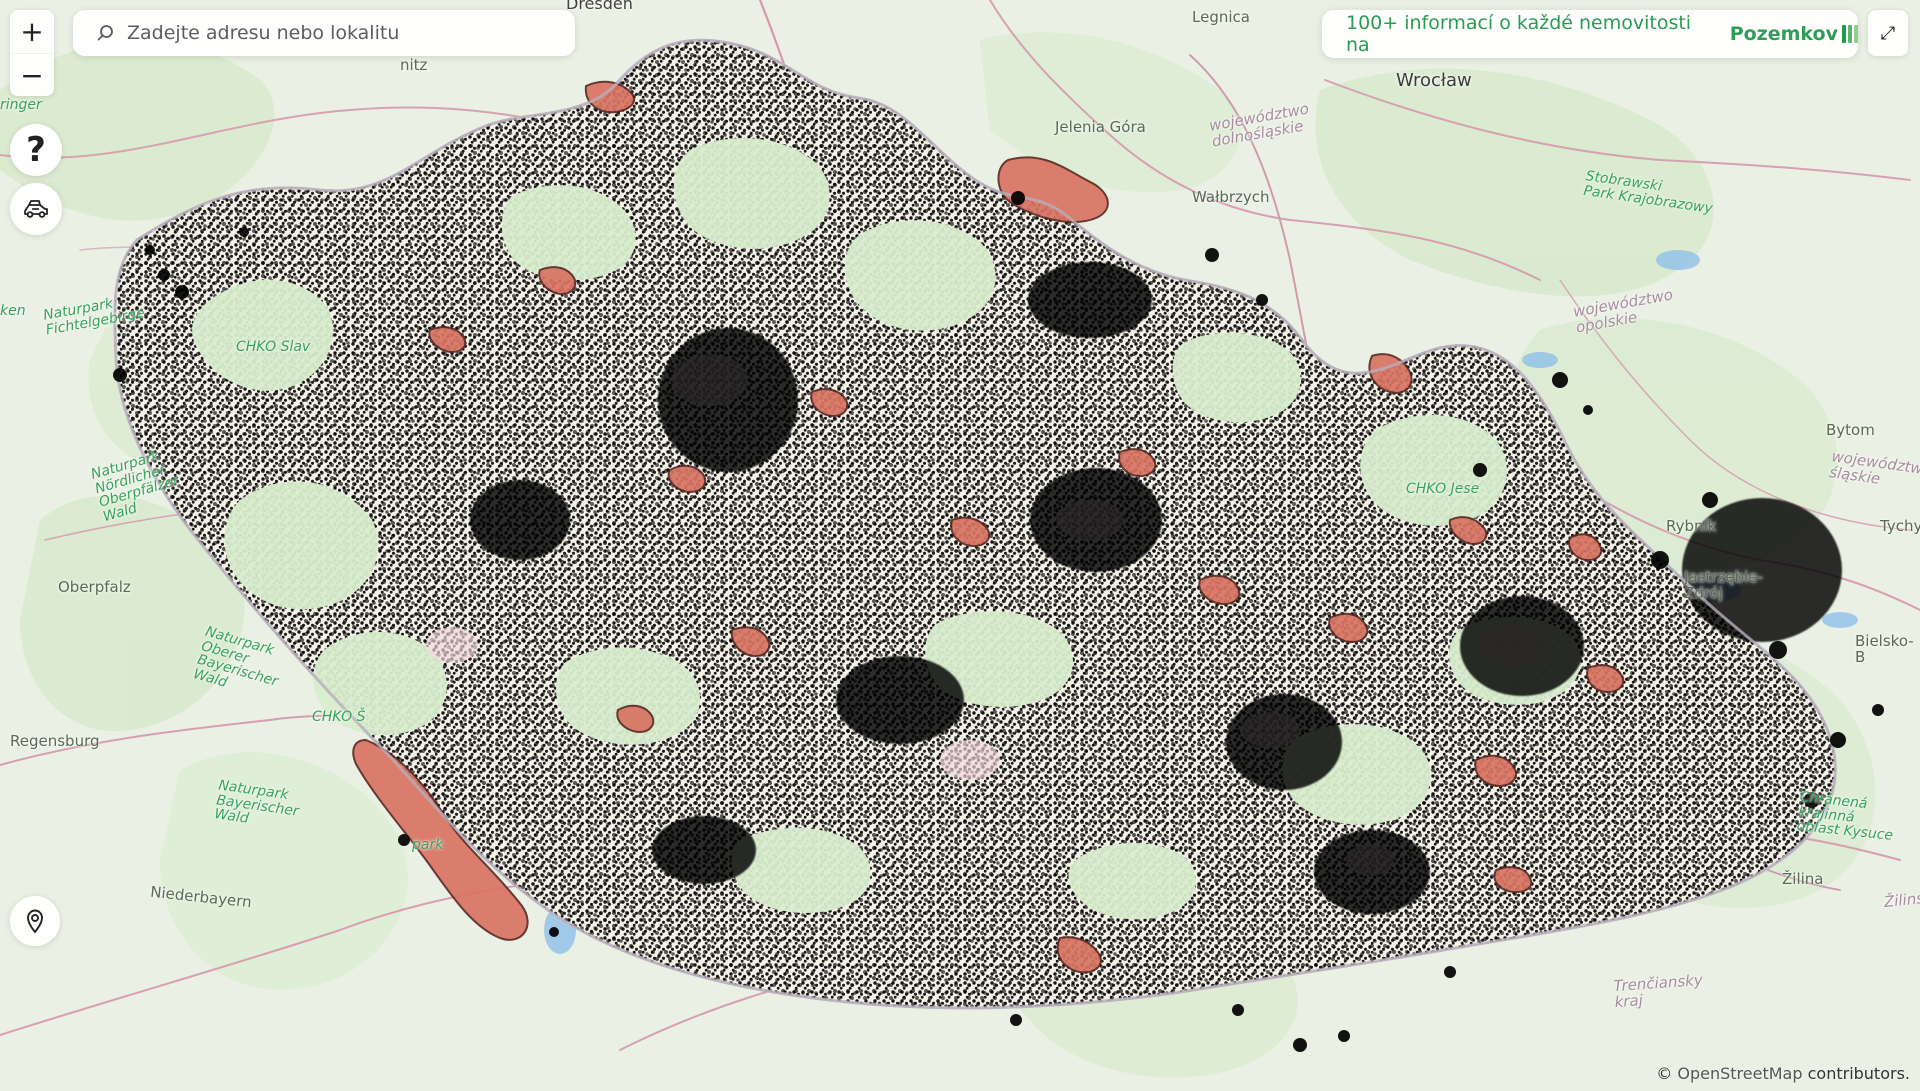  I want to click on help-button: ?, so click(36, 150).